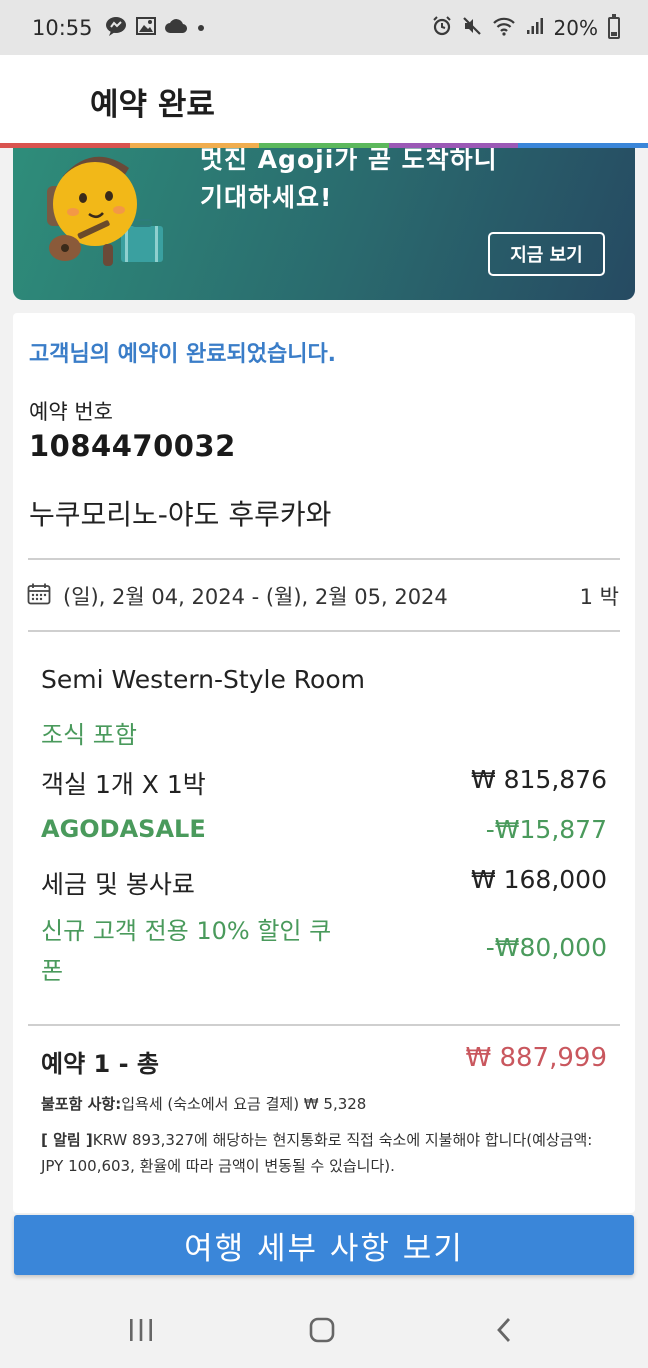 The image size is (648, 1368). Describe the element at coordinates (538, 779) in the screenshot. I see `price-value: ₩ 815,876` at that location.